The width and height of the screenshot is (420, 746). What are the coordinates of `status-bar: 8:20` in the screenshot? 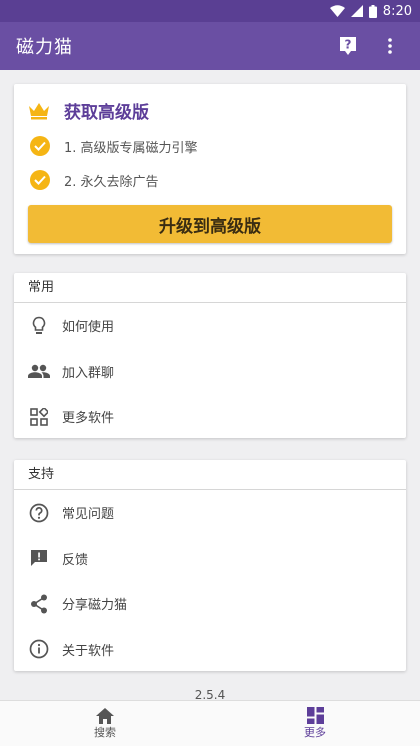 It's located at (210, 11).